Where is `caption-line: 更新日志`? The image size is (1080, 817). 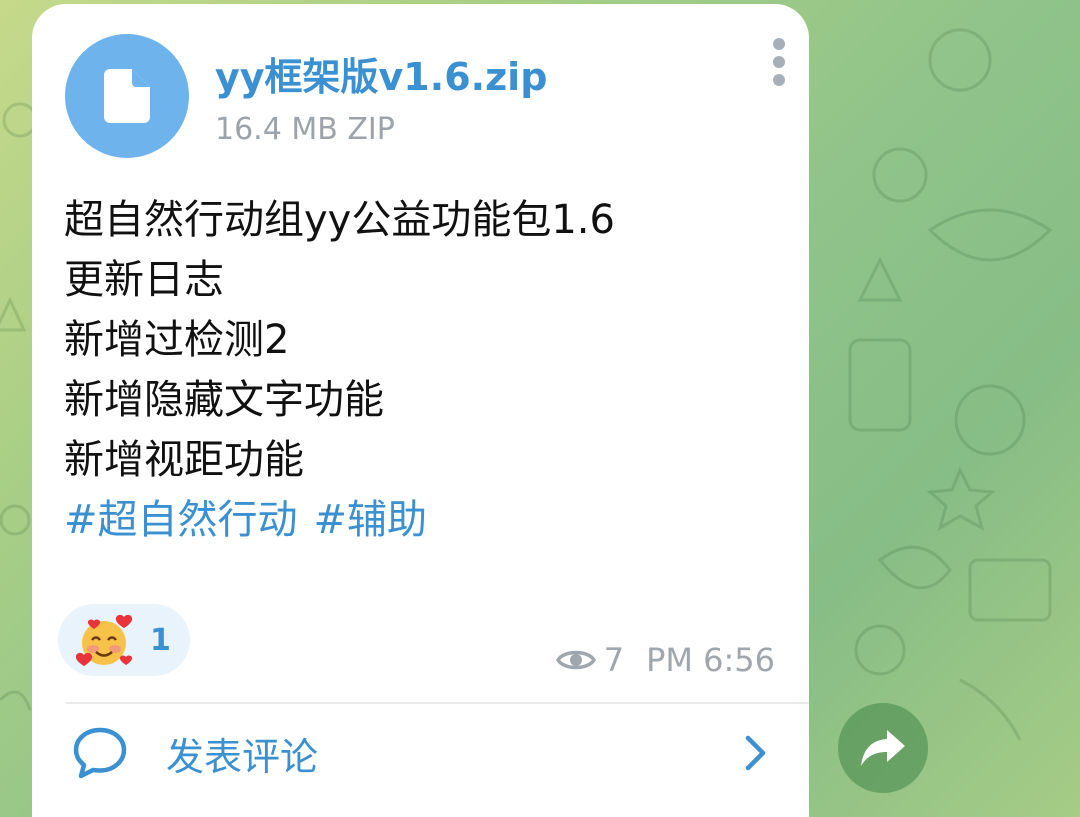 caption-line: 更新日志 is located at coordinates (144, 280).